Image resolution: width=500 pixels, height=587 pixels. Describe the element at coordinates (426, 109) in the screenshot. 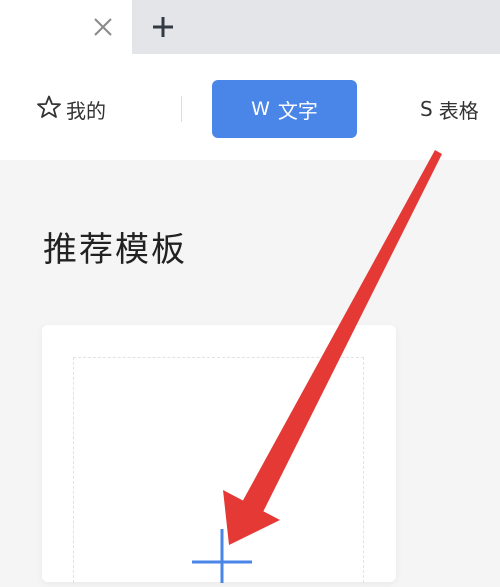

I see `sheet-icon: S` at that location.